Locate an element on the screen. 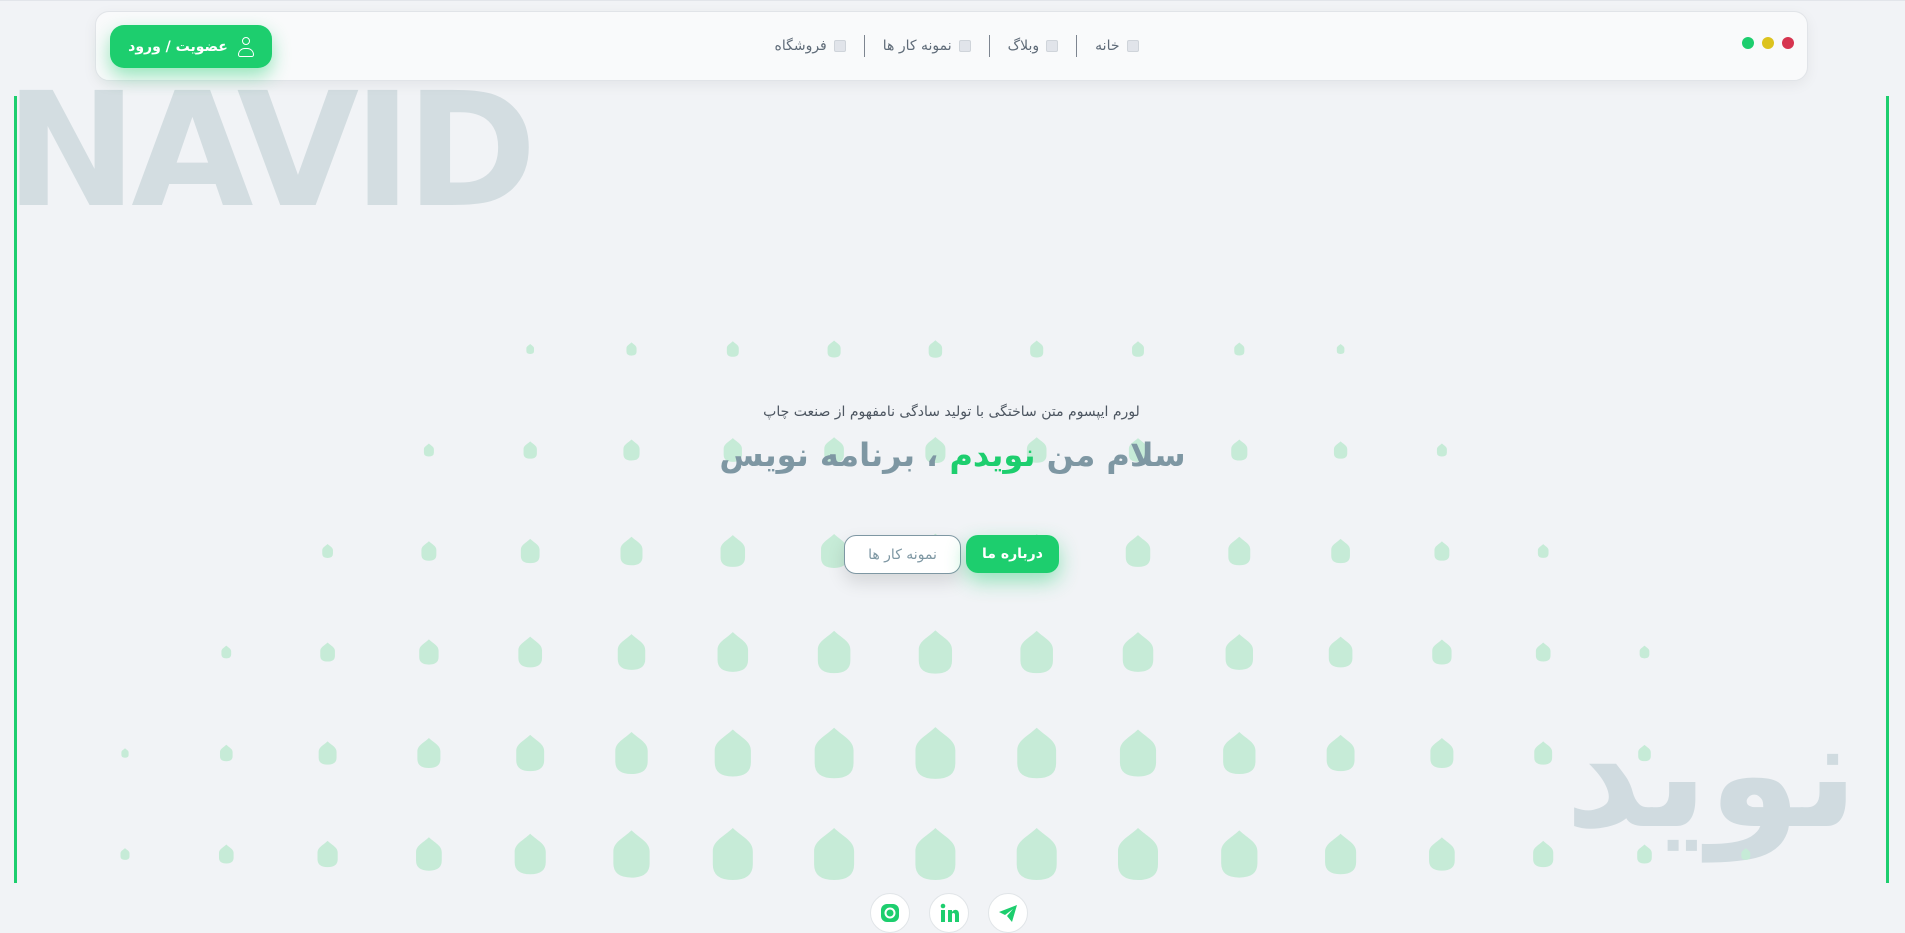 The width and height of the screenshot is (1905, 933). social-links is located at coordinates (949, 913).